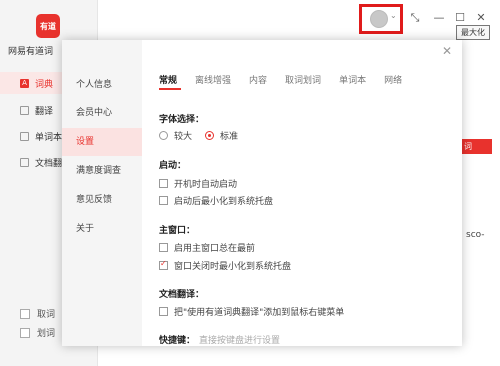  What do you see at coordinates (46, 315) in the screenshot?
I see `toggle-label: 取词` at bounding box center [46, 315].